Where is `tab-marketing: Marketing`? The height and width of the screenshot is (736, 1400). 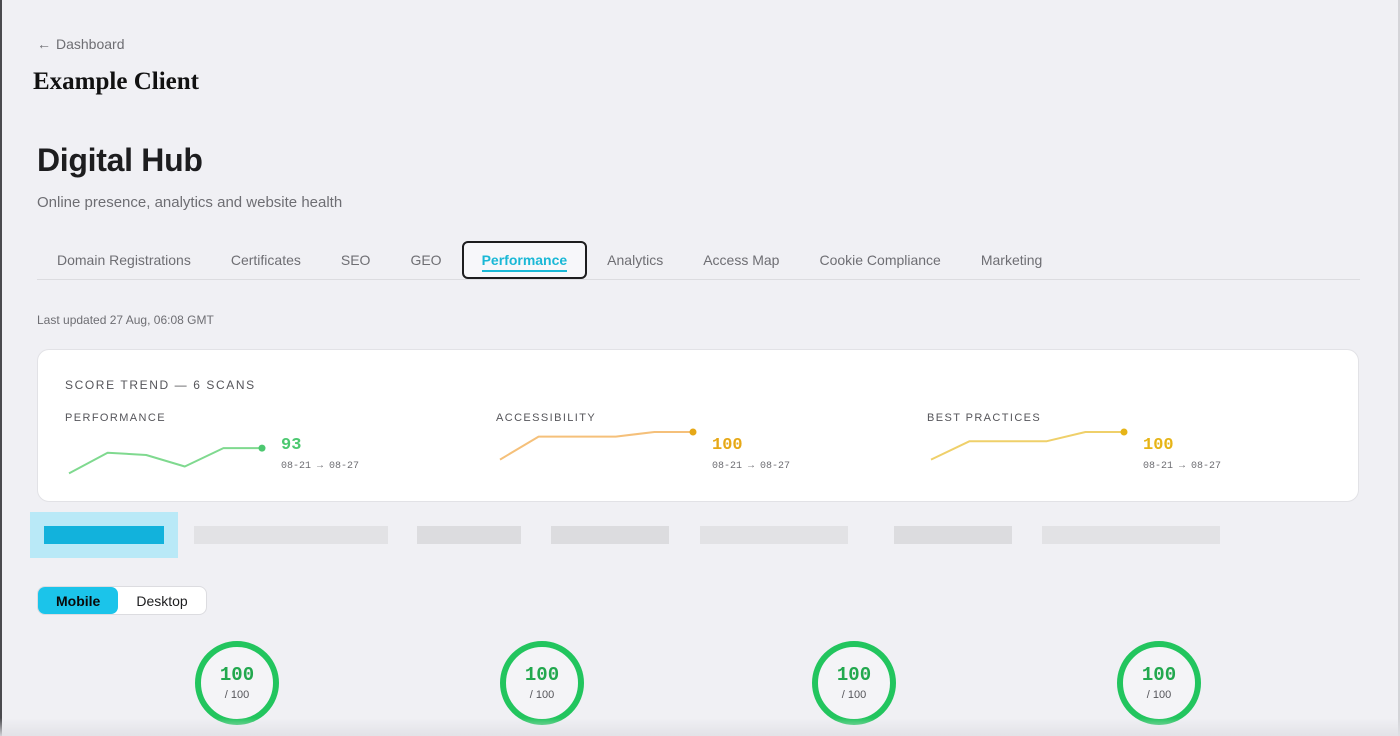
tab-marketing: Marketing is located at coordinates (1011, 260).